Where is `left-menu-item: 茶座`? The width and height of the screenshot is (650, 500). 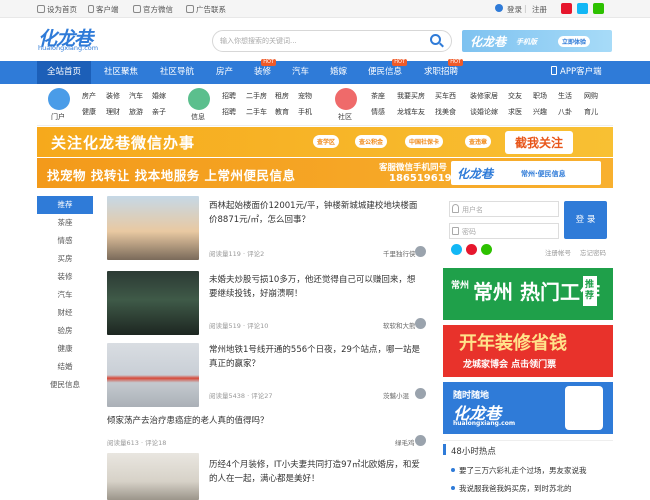 left-menu-item: 茶座 is located at coordinates (65, 223).